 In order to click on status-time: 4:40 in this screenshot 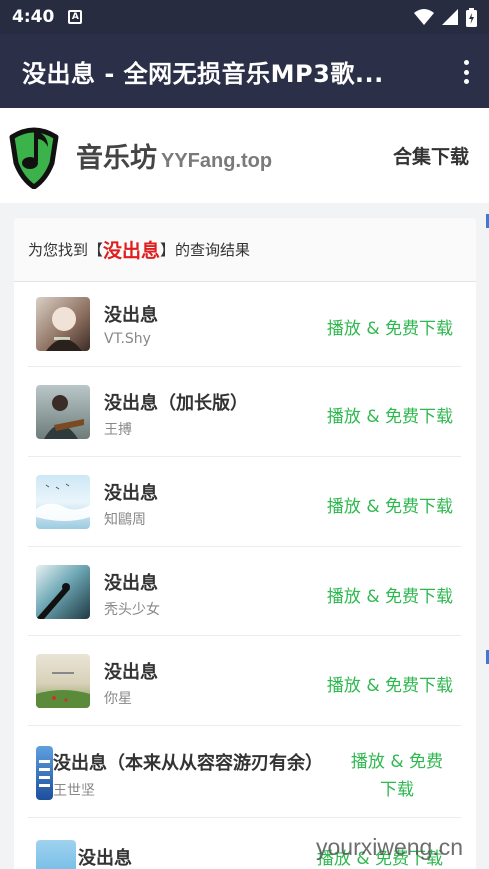, I will do `click(33, 17)`.